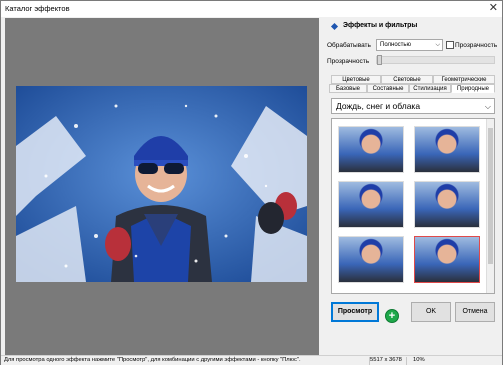  I want to click on effect-thumbnail-selected, so click(447, 259).